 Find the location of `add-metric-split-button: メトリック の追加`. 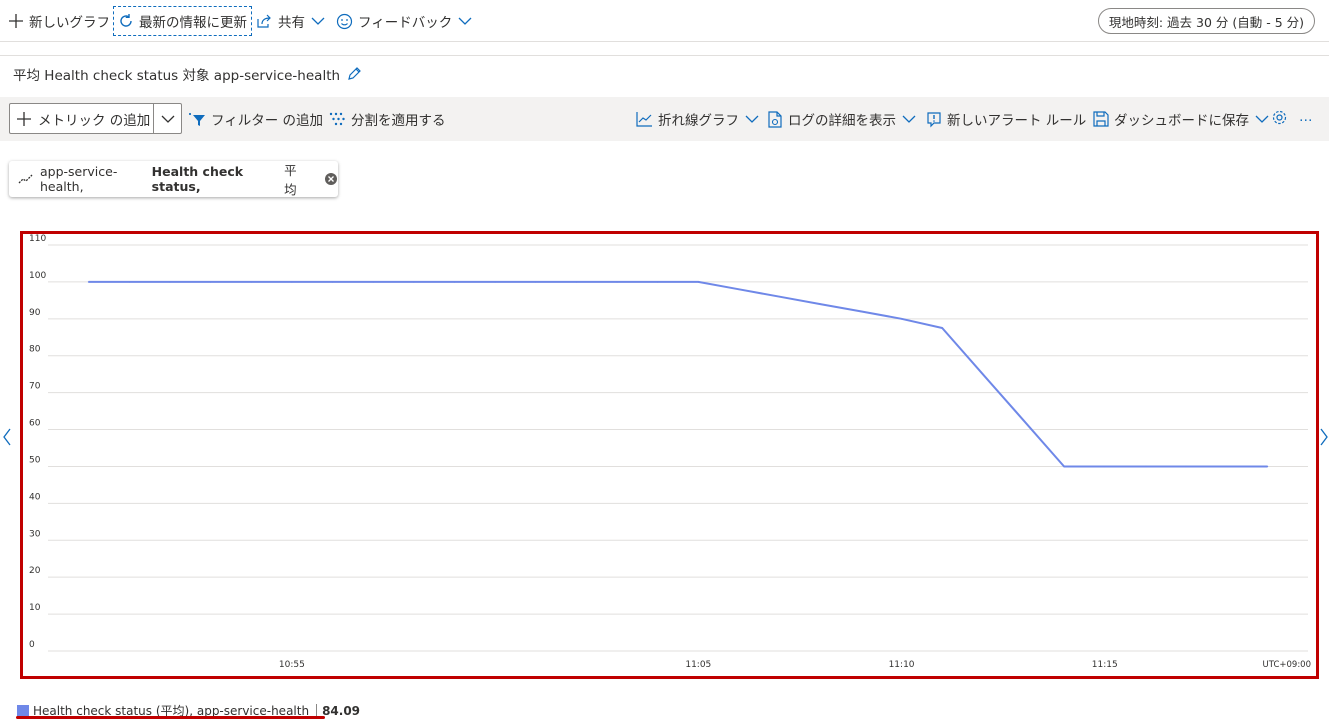

add-metric-split-button: メトリック の追加 is located at coordinates (95, 118).